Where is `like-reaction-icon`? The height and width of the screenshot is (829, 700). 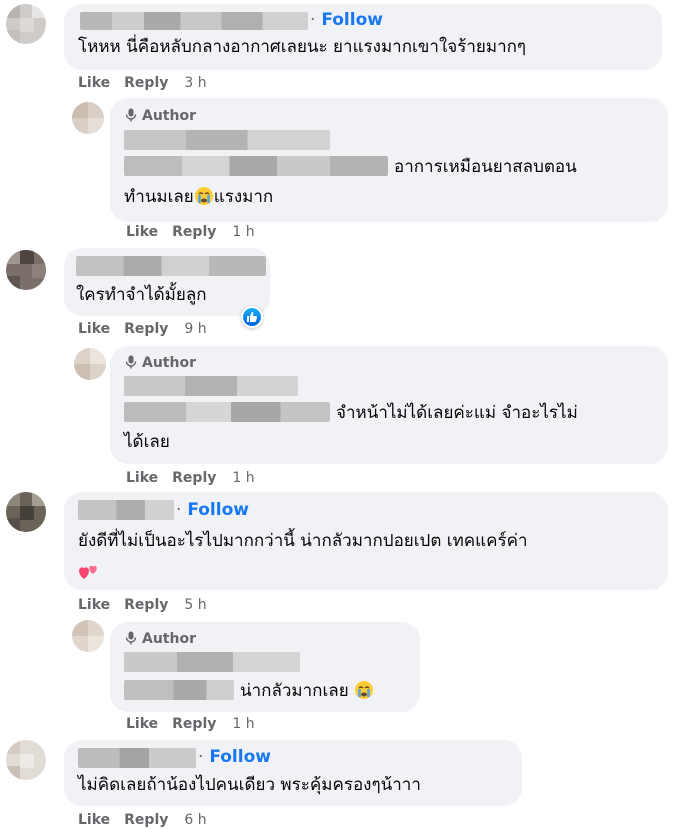 like-reaction-icon is located at coordinates (252, 317).